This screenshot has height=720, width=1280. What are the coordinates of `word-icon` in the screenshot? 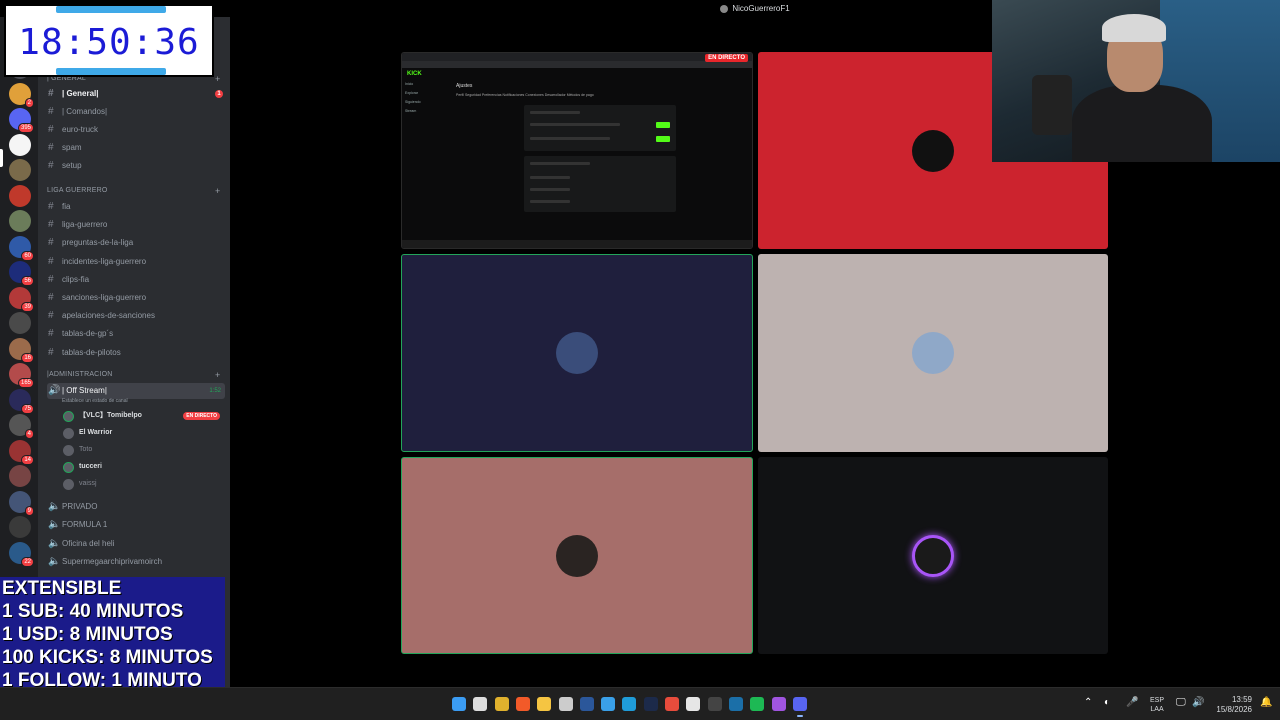 It's located at (586, 704).